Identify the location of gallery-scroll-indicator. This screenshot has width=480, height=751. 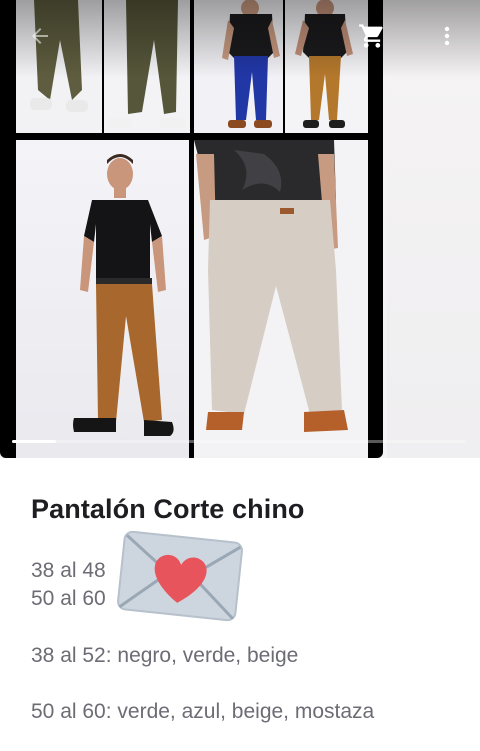
(239, 441).